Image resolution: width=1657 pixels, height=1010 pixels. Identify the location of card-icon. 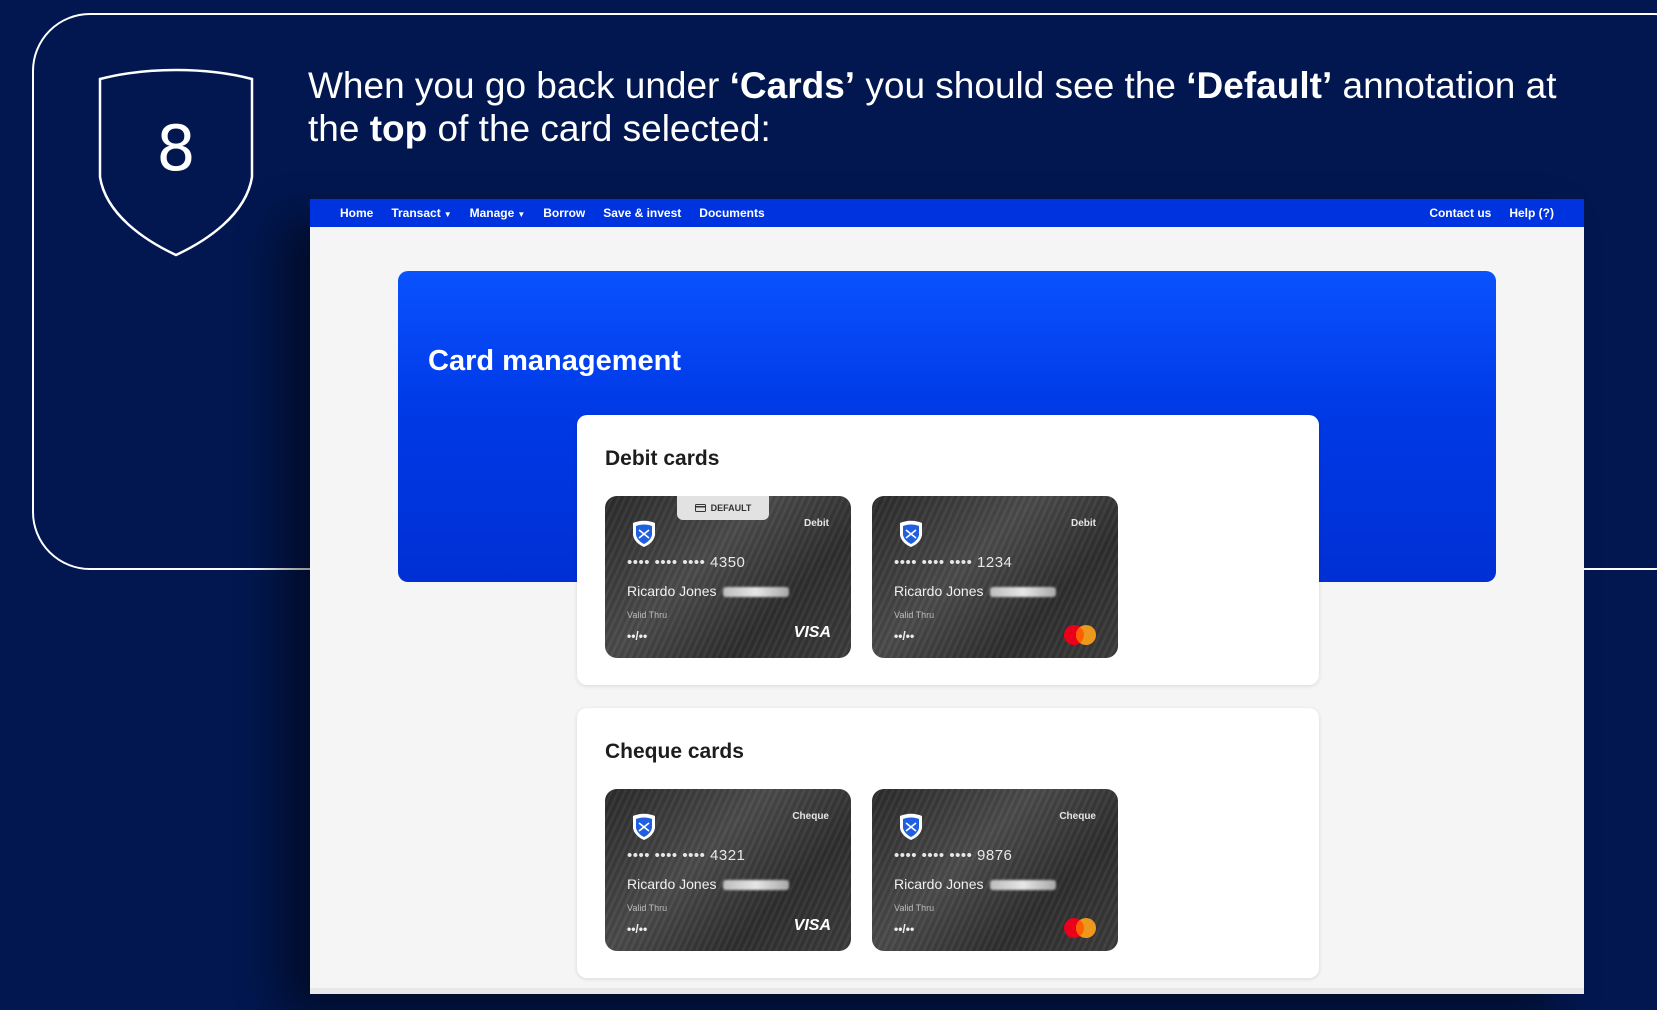
(700, 508).